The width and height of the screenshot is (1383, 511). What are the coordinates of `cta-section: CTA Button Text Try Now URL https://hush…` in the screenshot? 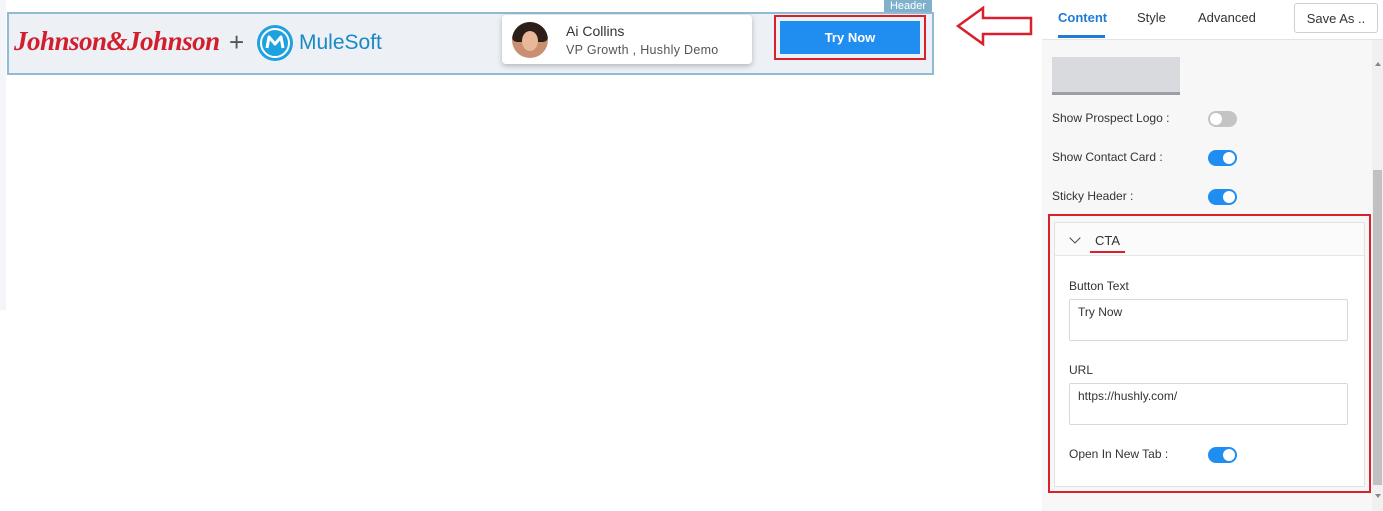 It's located at (1209, 354).